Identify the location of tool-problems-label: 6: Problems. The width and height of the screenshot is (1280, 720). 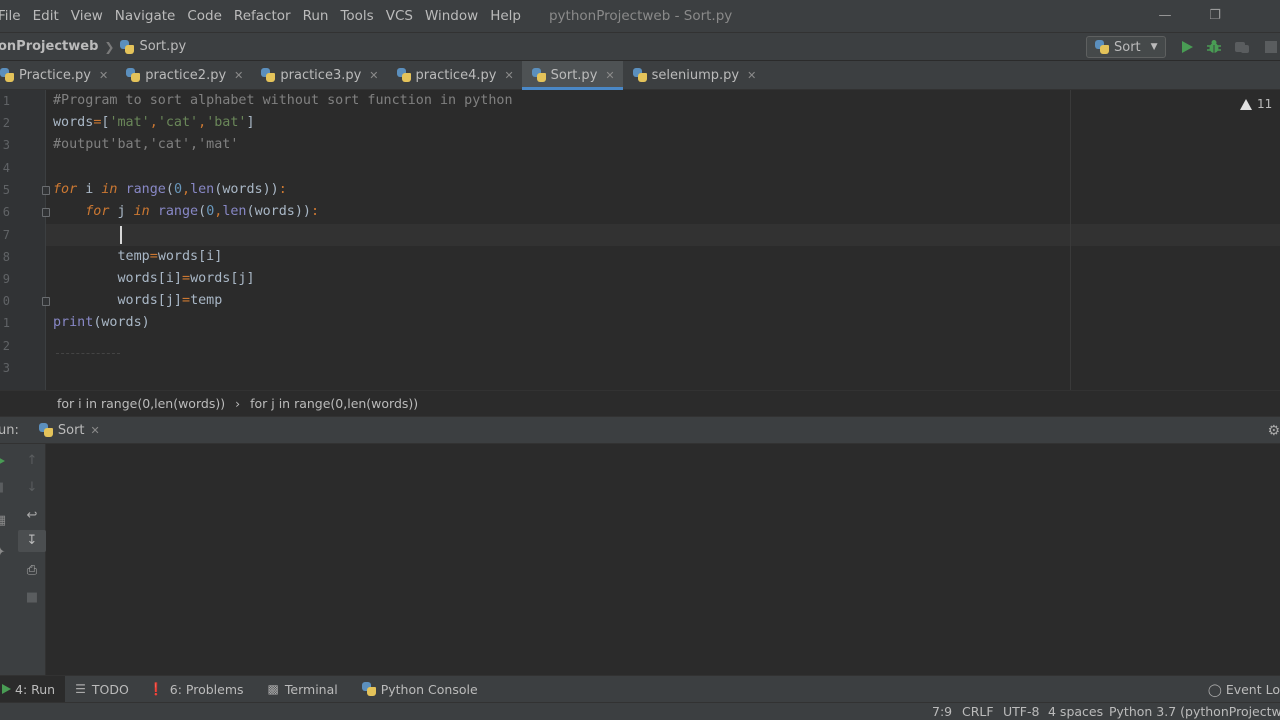
(206, 689).